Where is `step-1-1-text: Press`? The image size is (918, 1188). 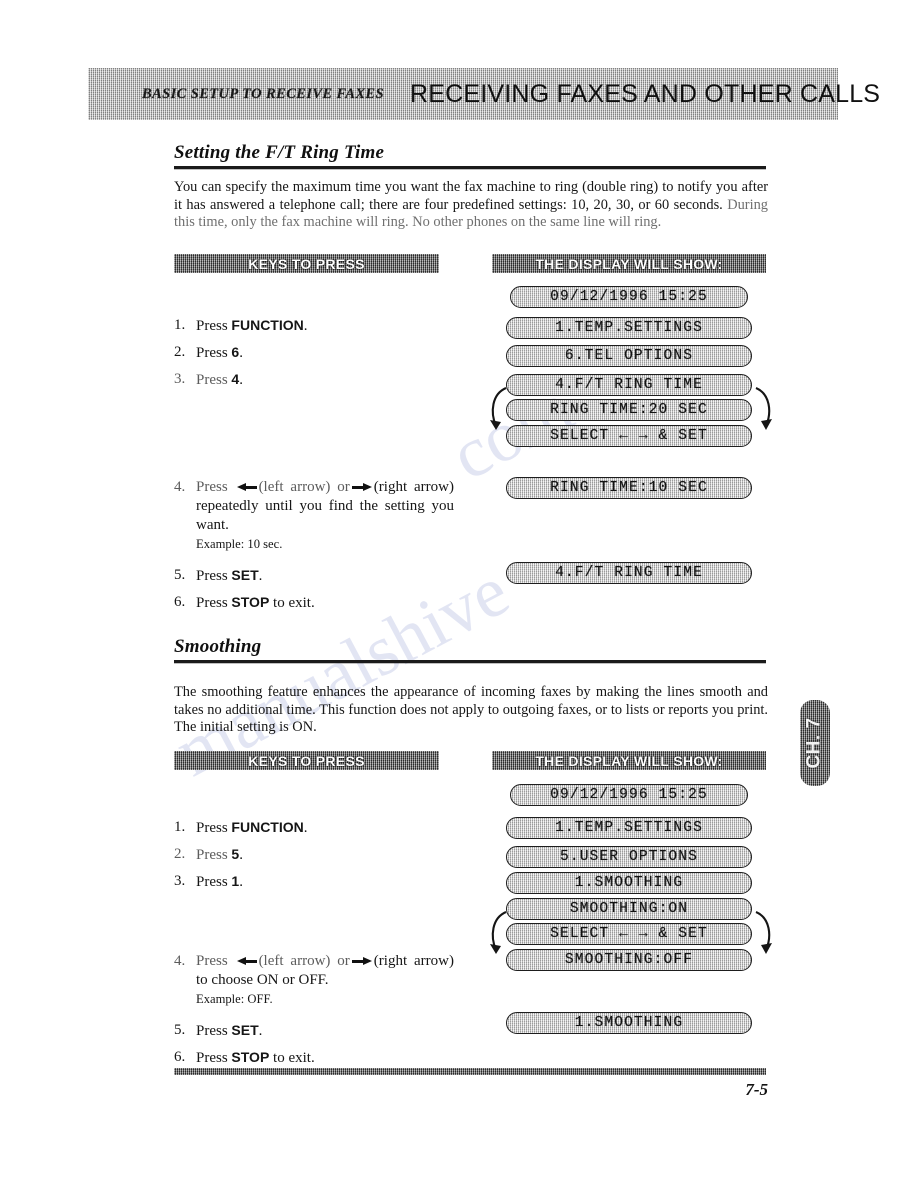
step-1-1-text: Press is located at coordinates (214, 326).